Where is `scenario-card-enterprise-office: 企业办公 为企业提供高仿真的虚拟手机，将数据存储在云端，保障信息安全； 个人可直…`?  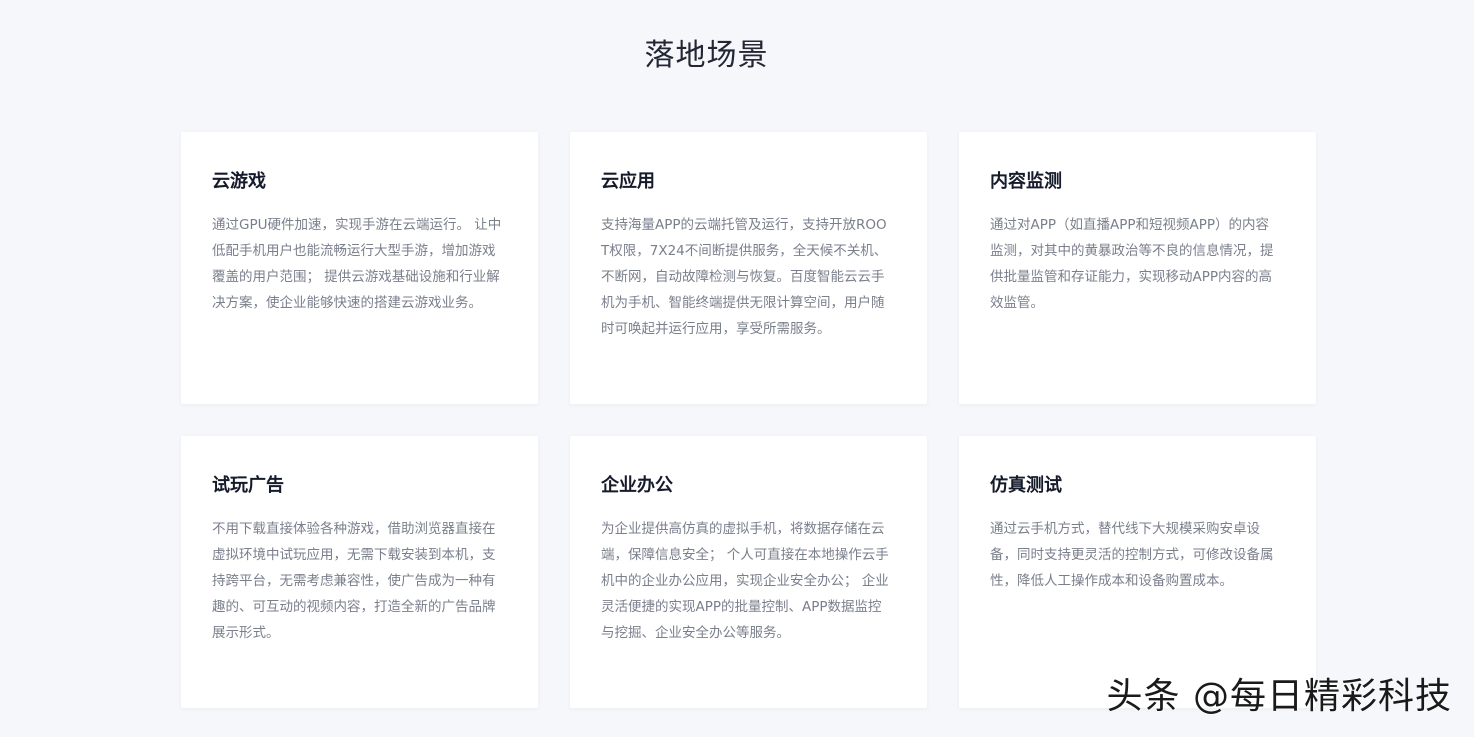 scenario-card-enterprise-office: 企业办公 为企业提供高仿真的虚拟手机，将数据存储在云端，保障信息安全； 个人可直… is located at coordinates (748, 572).